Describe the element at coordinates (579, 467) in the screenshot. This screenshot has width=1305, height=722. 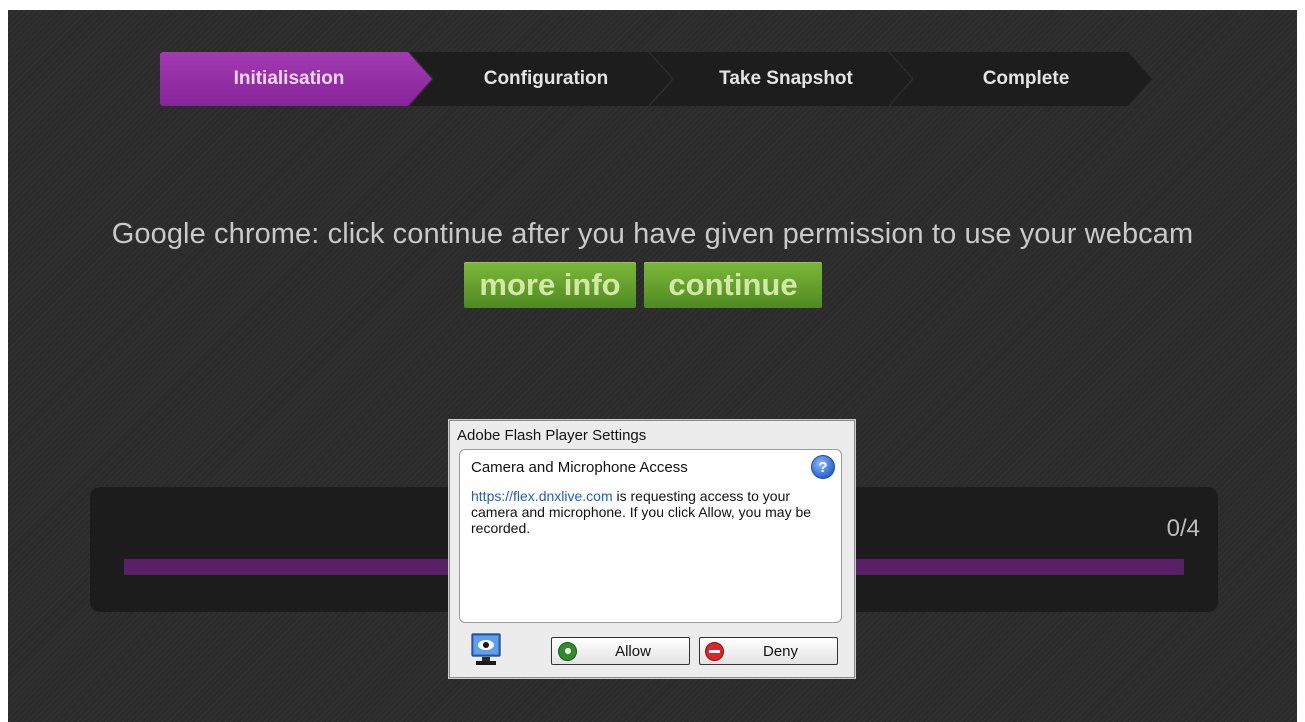
I see `dialog-heading: Camera and Microphone Access` at that location.